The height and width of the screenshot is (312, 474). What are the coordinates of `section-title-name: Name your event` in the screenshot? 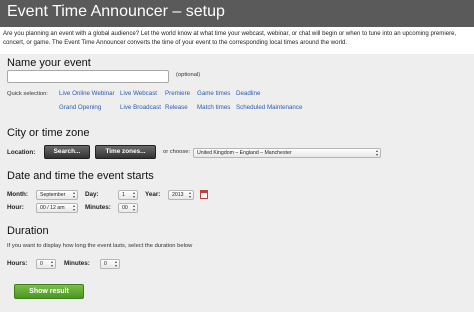 It's located at (49, 63).